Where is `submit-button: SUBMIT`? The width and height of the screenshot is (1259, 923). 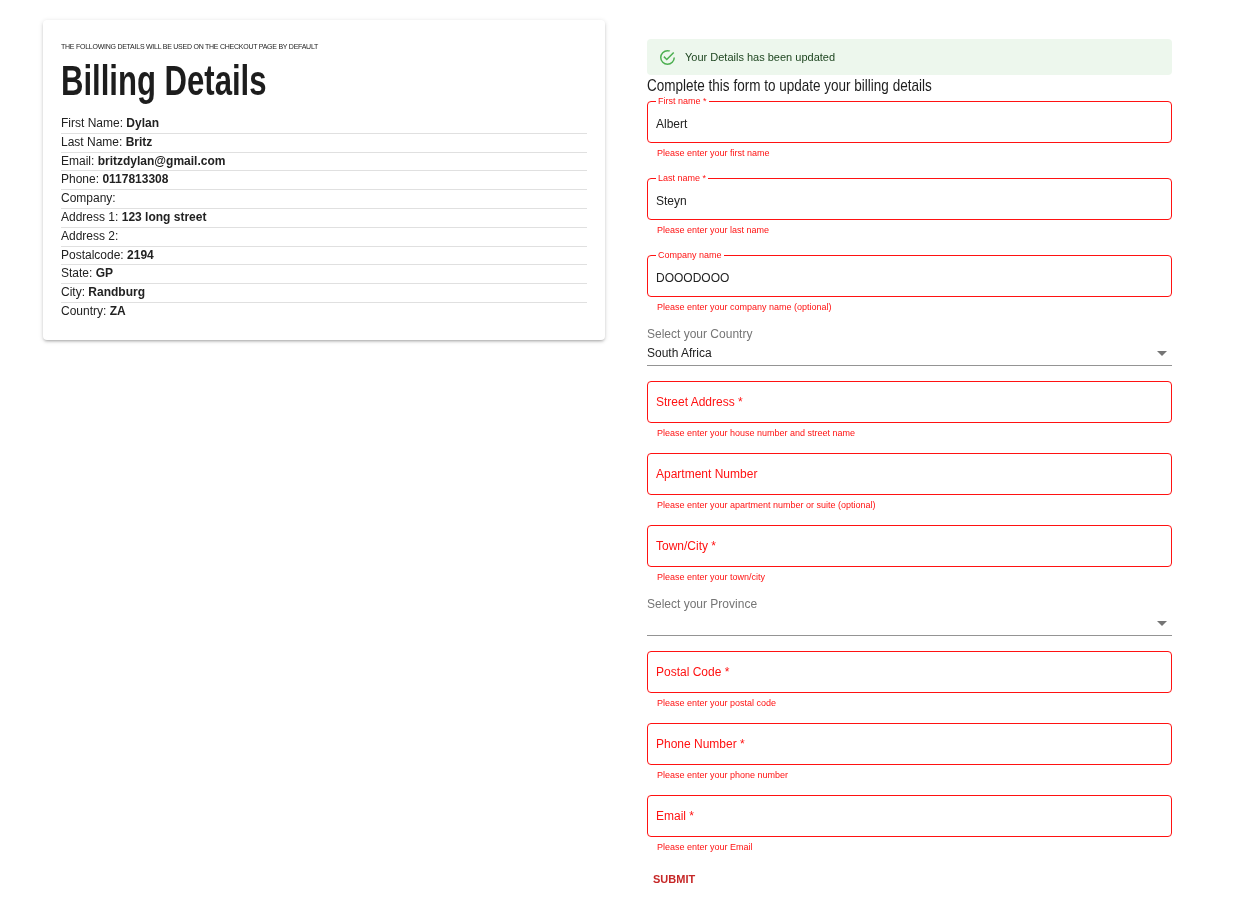
submit-button: SUBMIT is located at coordinates (674, 879).